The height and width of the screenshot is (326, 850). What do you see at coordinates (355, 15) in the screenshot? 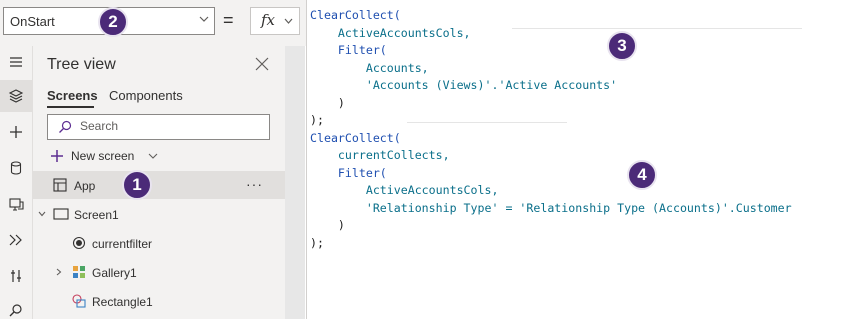
I see `code-line-1: ClearCollect(` at bounding box center [355, 15].